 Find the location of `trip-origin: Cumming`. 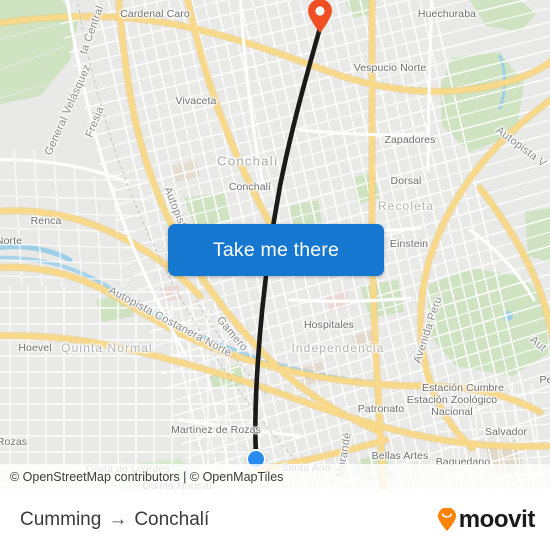

trip-origin: Cumming is located at coordinates (61, 519).